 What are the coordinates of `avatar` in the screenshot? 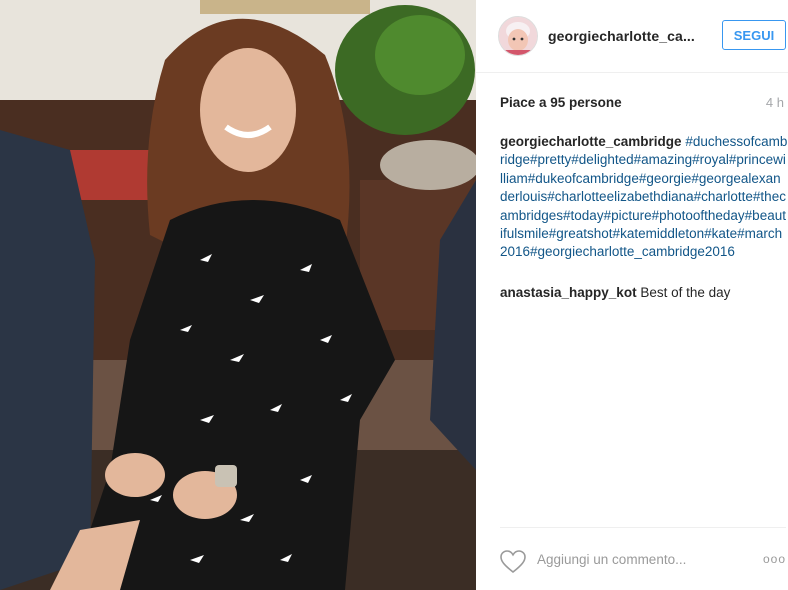 It's located at (518, 36).